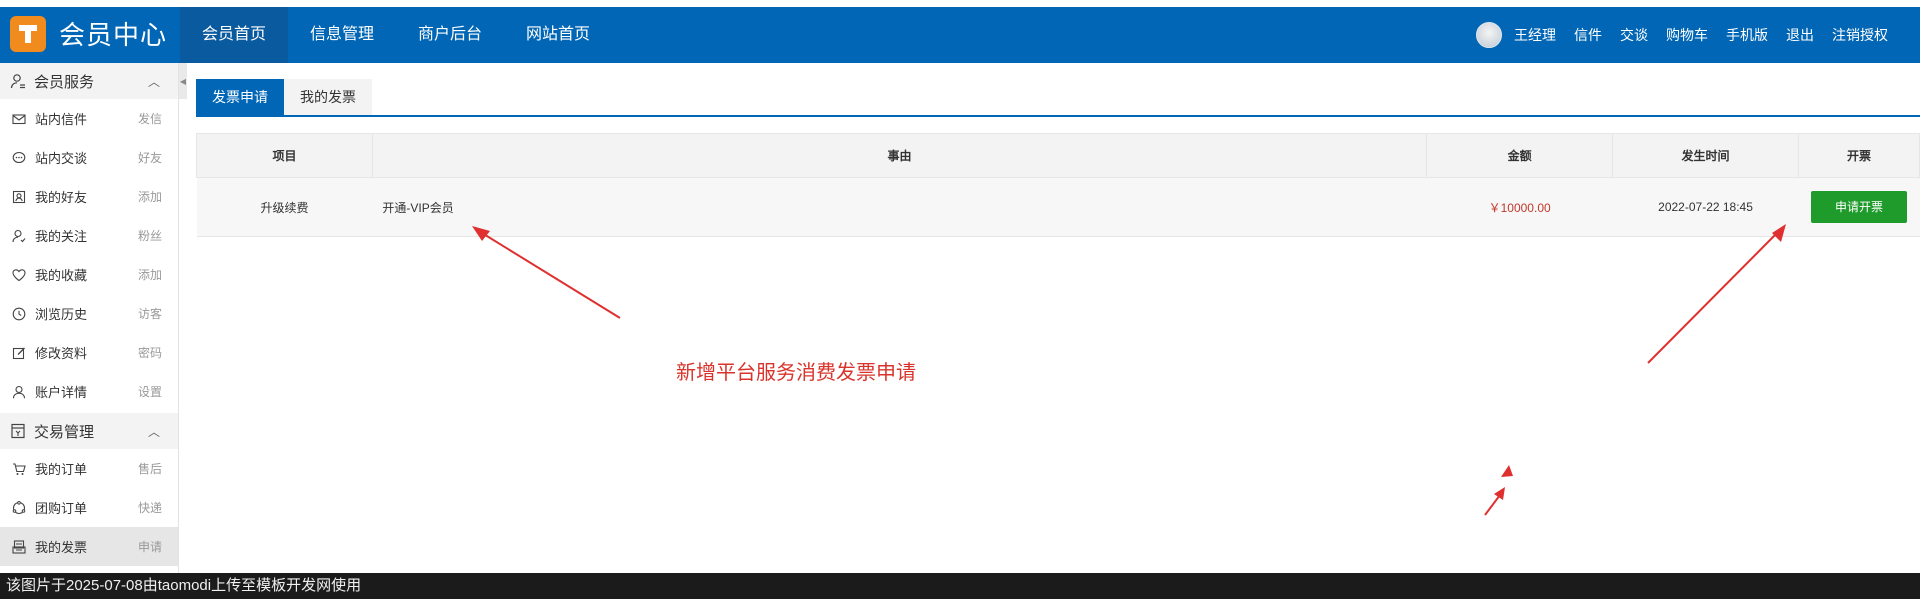 This screenshot has height=599, width=1920. What do you see at coordinates (796, 373) in the screenshot?
I see `annotation-text: 新增平台服务消费发票申请` at bounding box center [796, 373].